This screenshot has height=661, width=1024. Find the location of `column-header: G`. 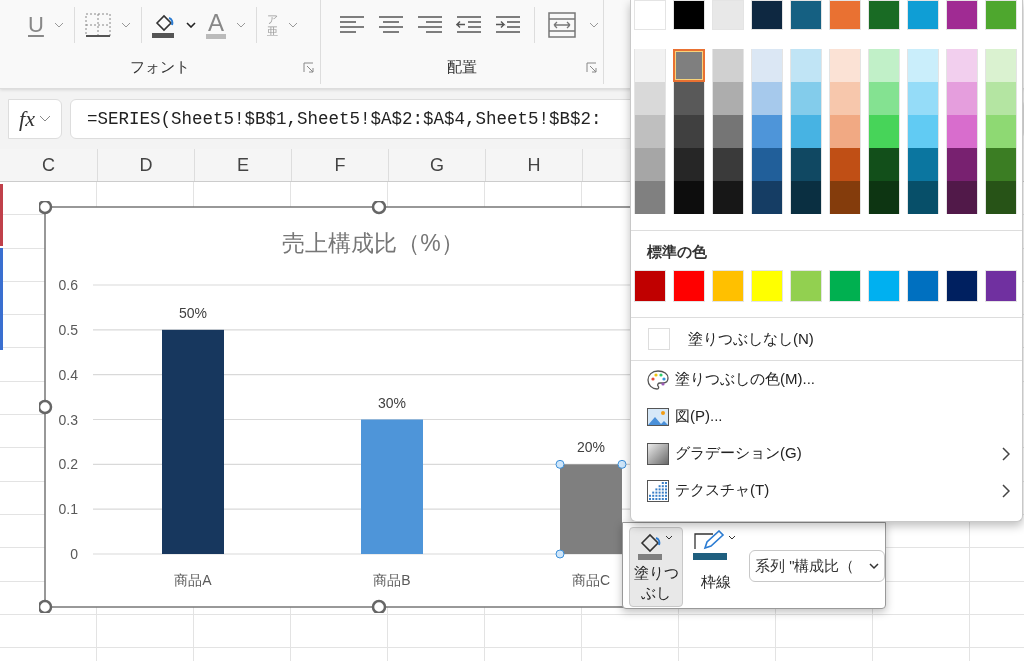

column-header: G is located at coordinates (437, 165).